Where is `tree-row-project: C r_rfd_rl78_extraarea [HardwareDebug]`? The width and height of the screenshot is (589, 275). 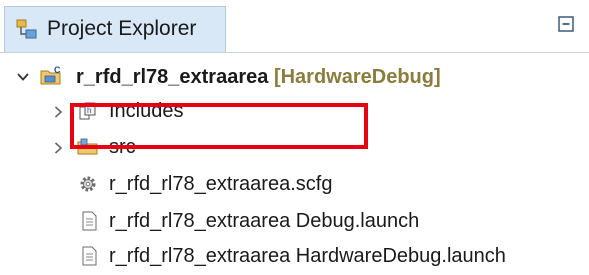 tree-row-project: C r_rfd_rl78_extraarea [HardwareDebug] is located at coordinates (294, 77).